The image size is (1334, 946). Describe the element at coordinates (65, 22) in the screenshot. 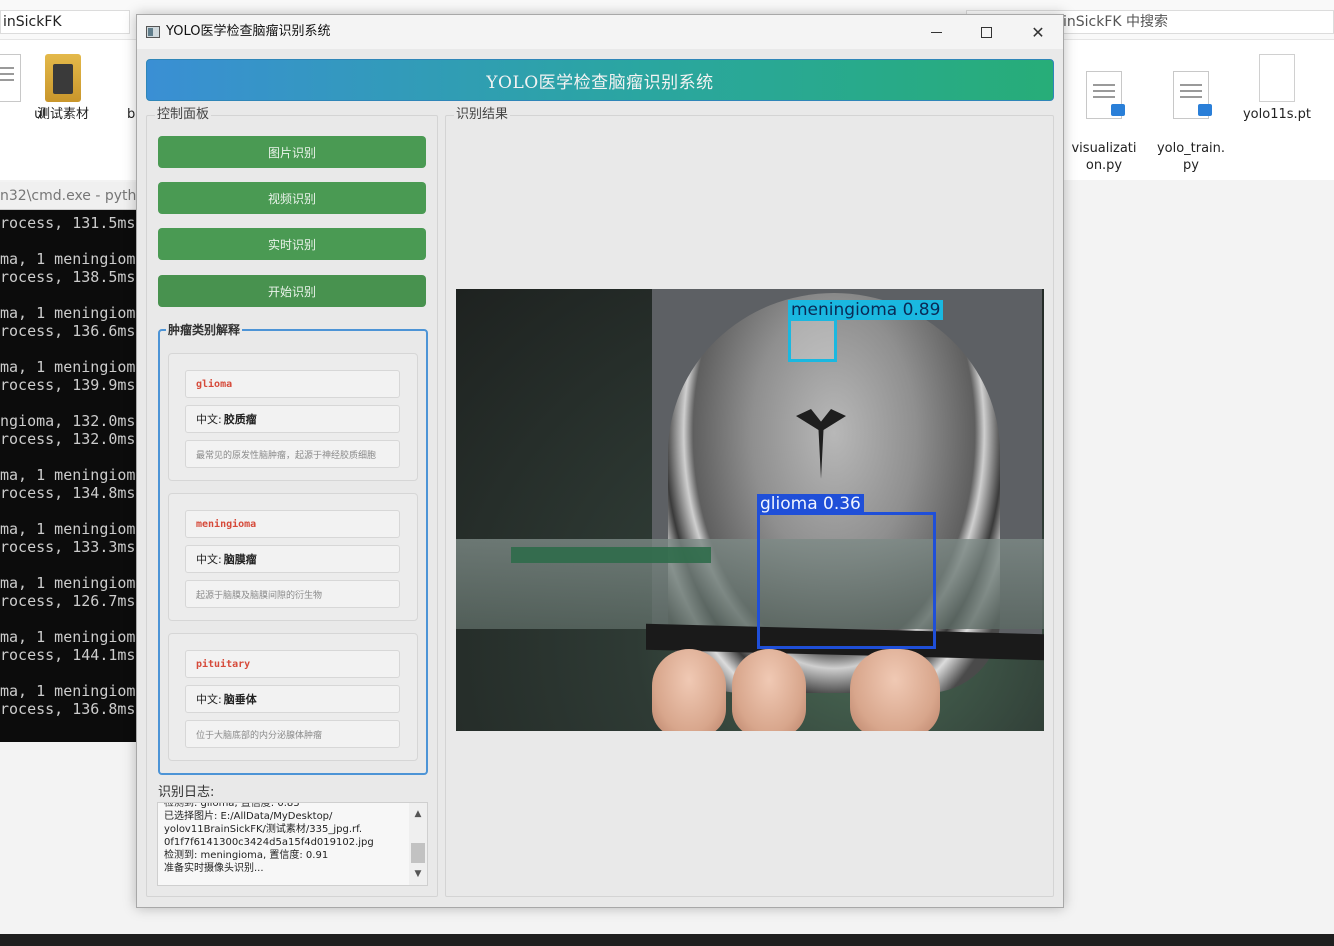

I see `explorer-address-bar: inSickFK` at that location.